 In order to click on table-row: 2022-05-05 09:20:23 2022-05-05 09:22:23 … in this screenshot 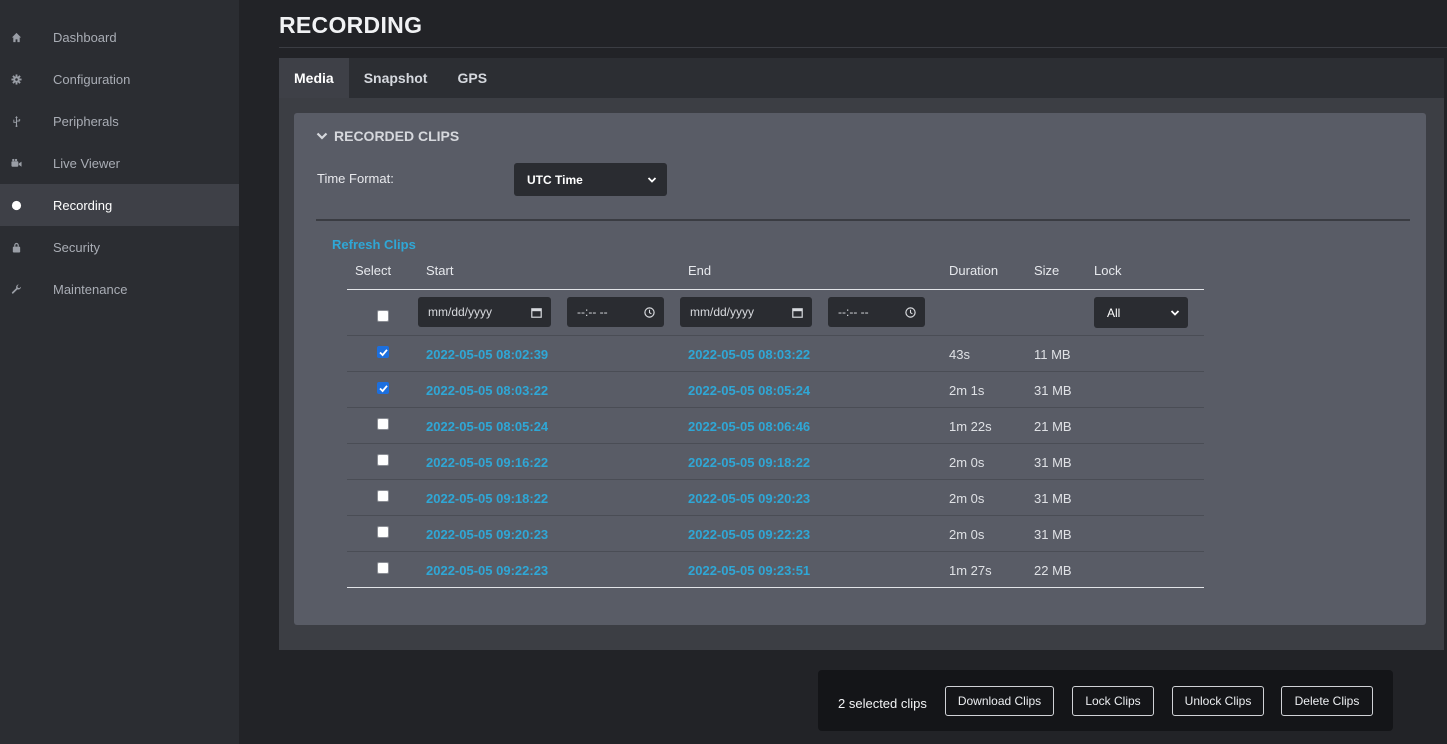, I will do `click(775, 534)`.